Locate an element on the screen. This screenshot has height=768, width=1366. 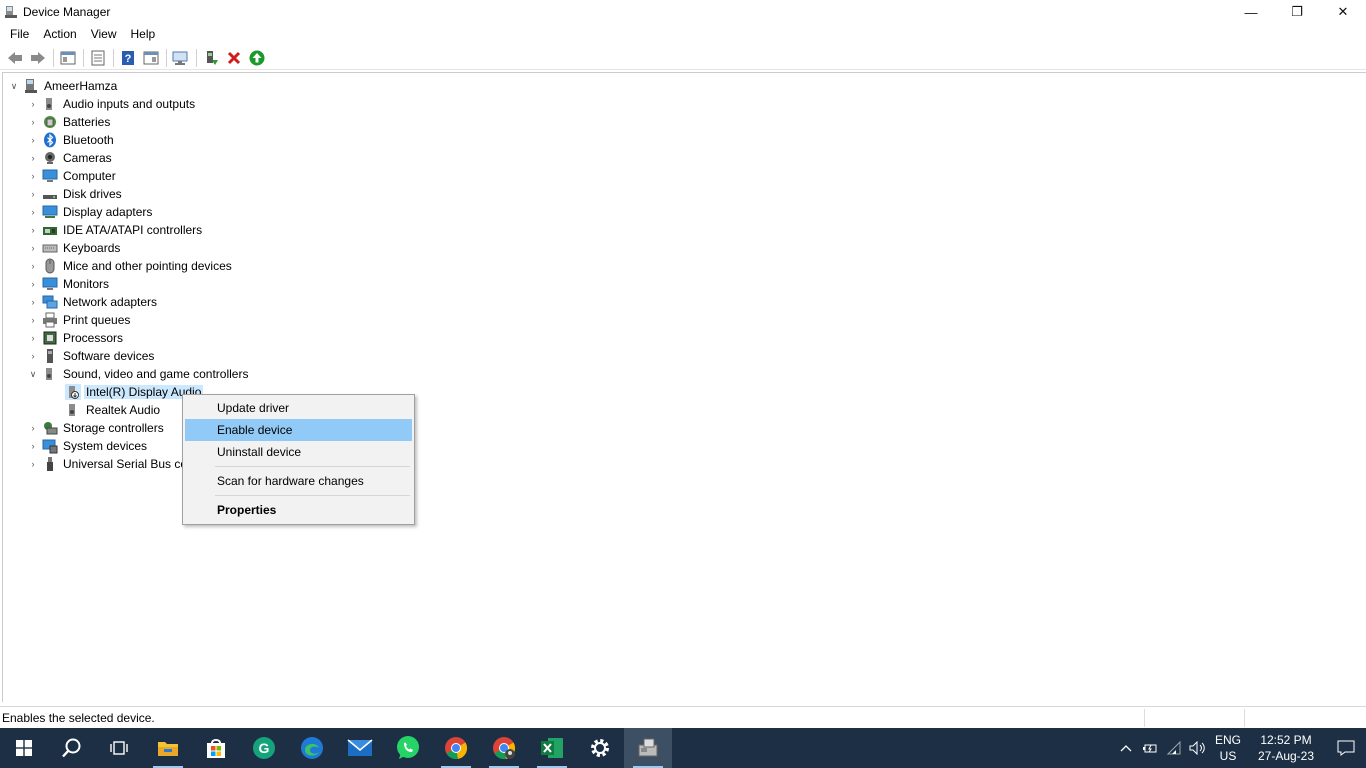
tree-item-processors: › Processors is located at coordinates (76, 338).